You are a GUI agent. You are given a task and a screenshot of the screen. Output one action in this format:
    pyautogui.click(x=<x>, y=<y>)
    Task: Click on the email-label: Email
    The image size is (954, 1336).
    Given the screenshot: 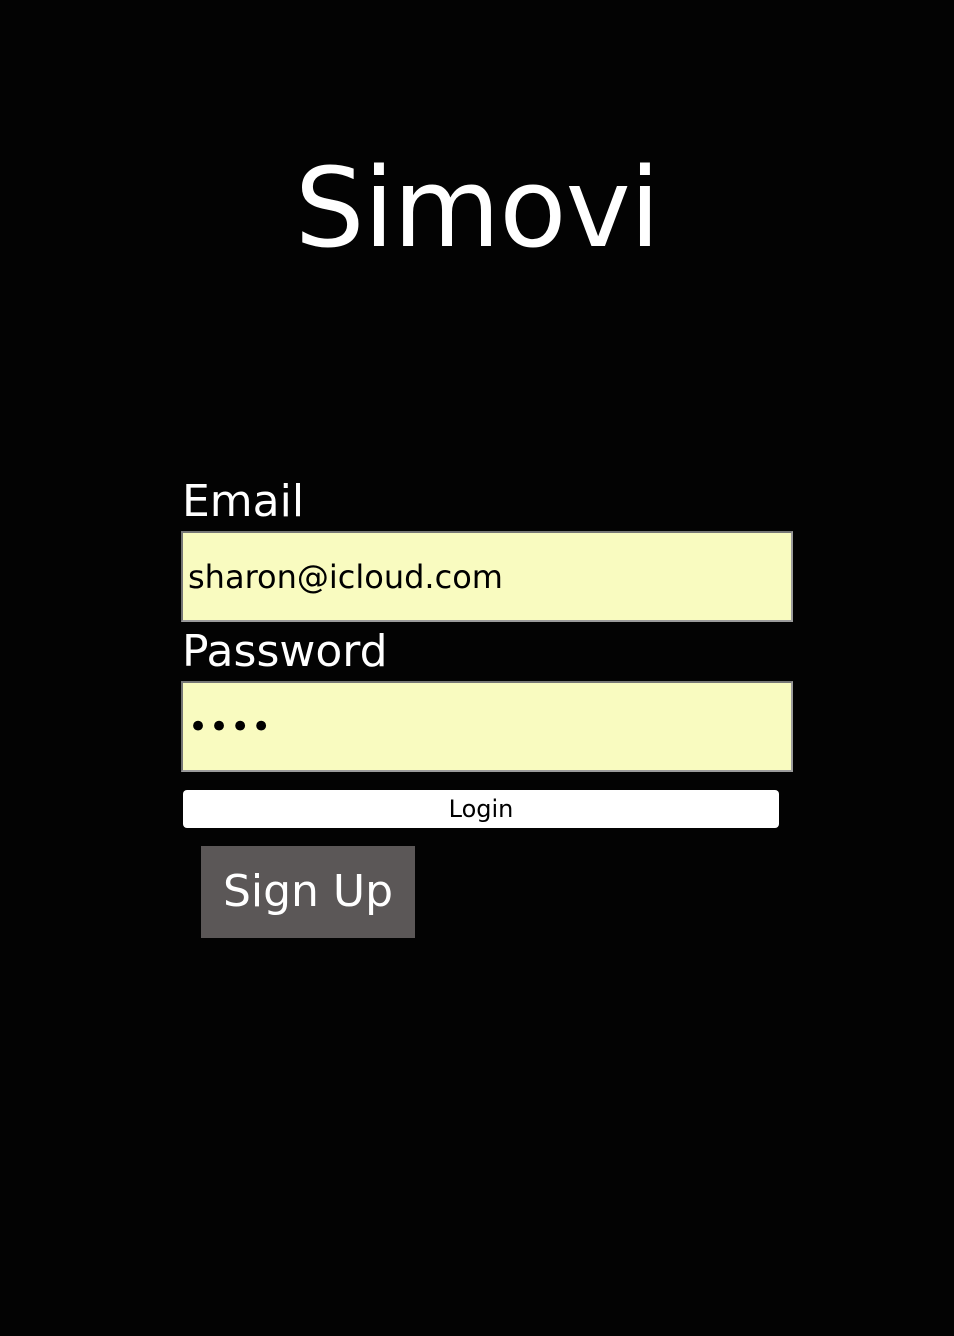 What is the action you would take?
    pyautogui.click(x=243, y=501)
    